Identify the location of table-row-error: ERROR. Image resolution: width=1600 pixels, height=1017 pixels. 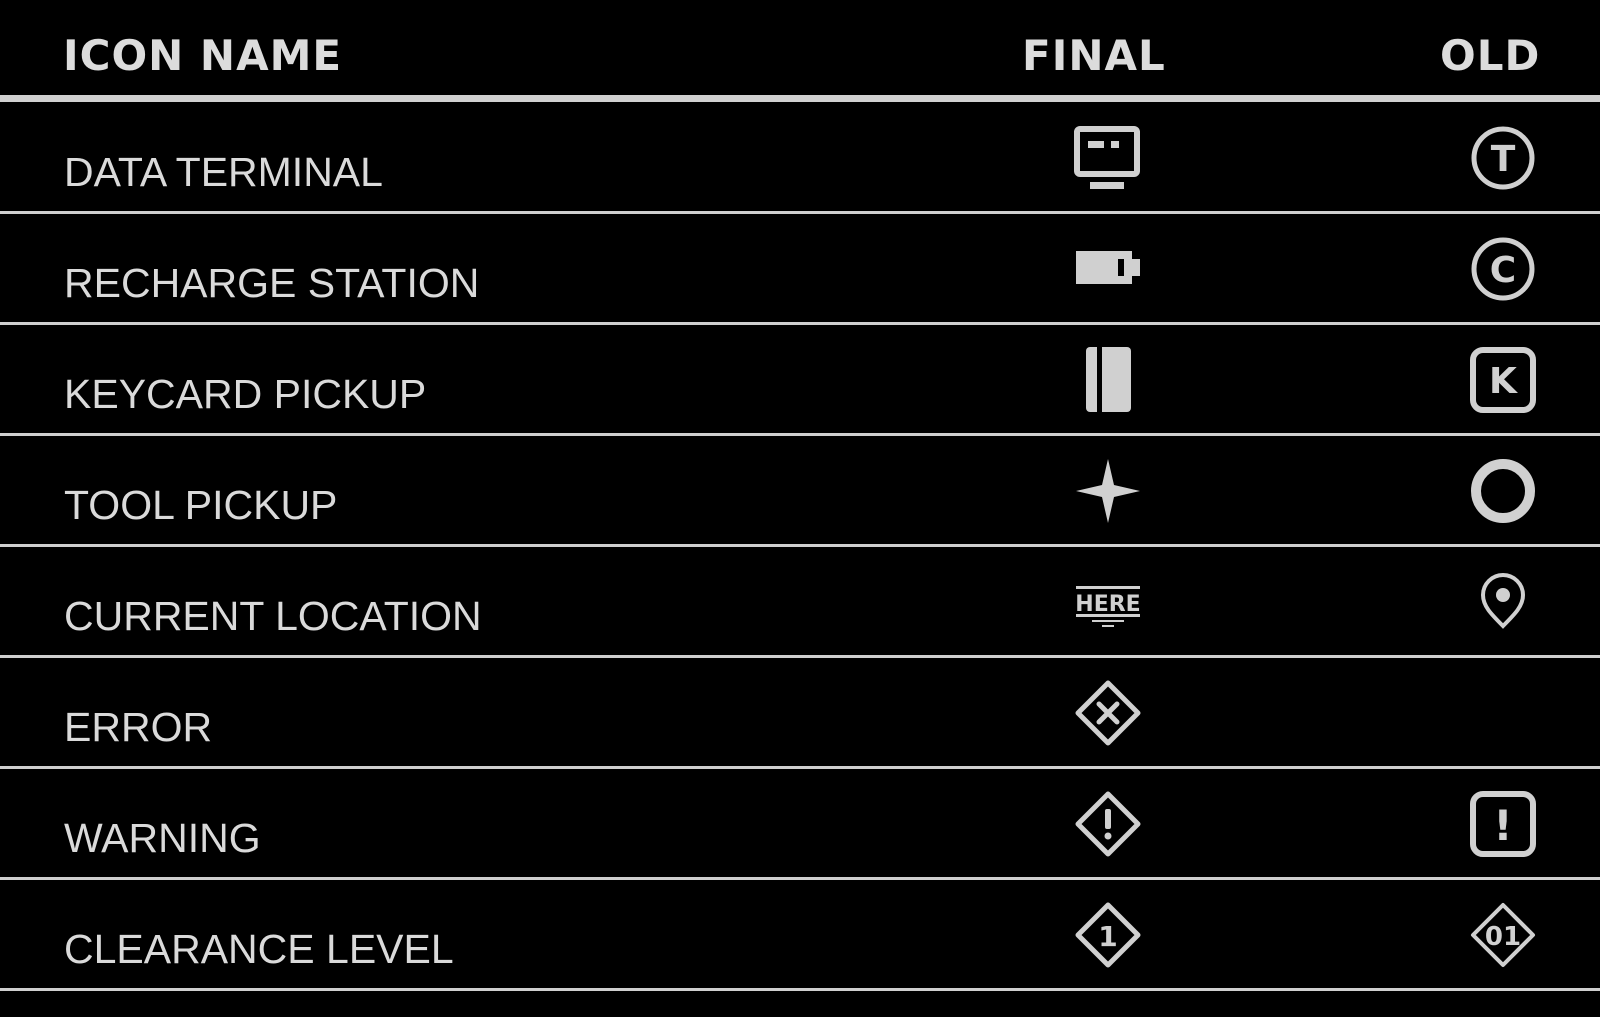
(800, 713).